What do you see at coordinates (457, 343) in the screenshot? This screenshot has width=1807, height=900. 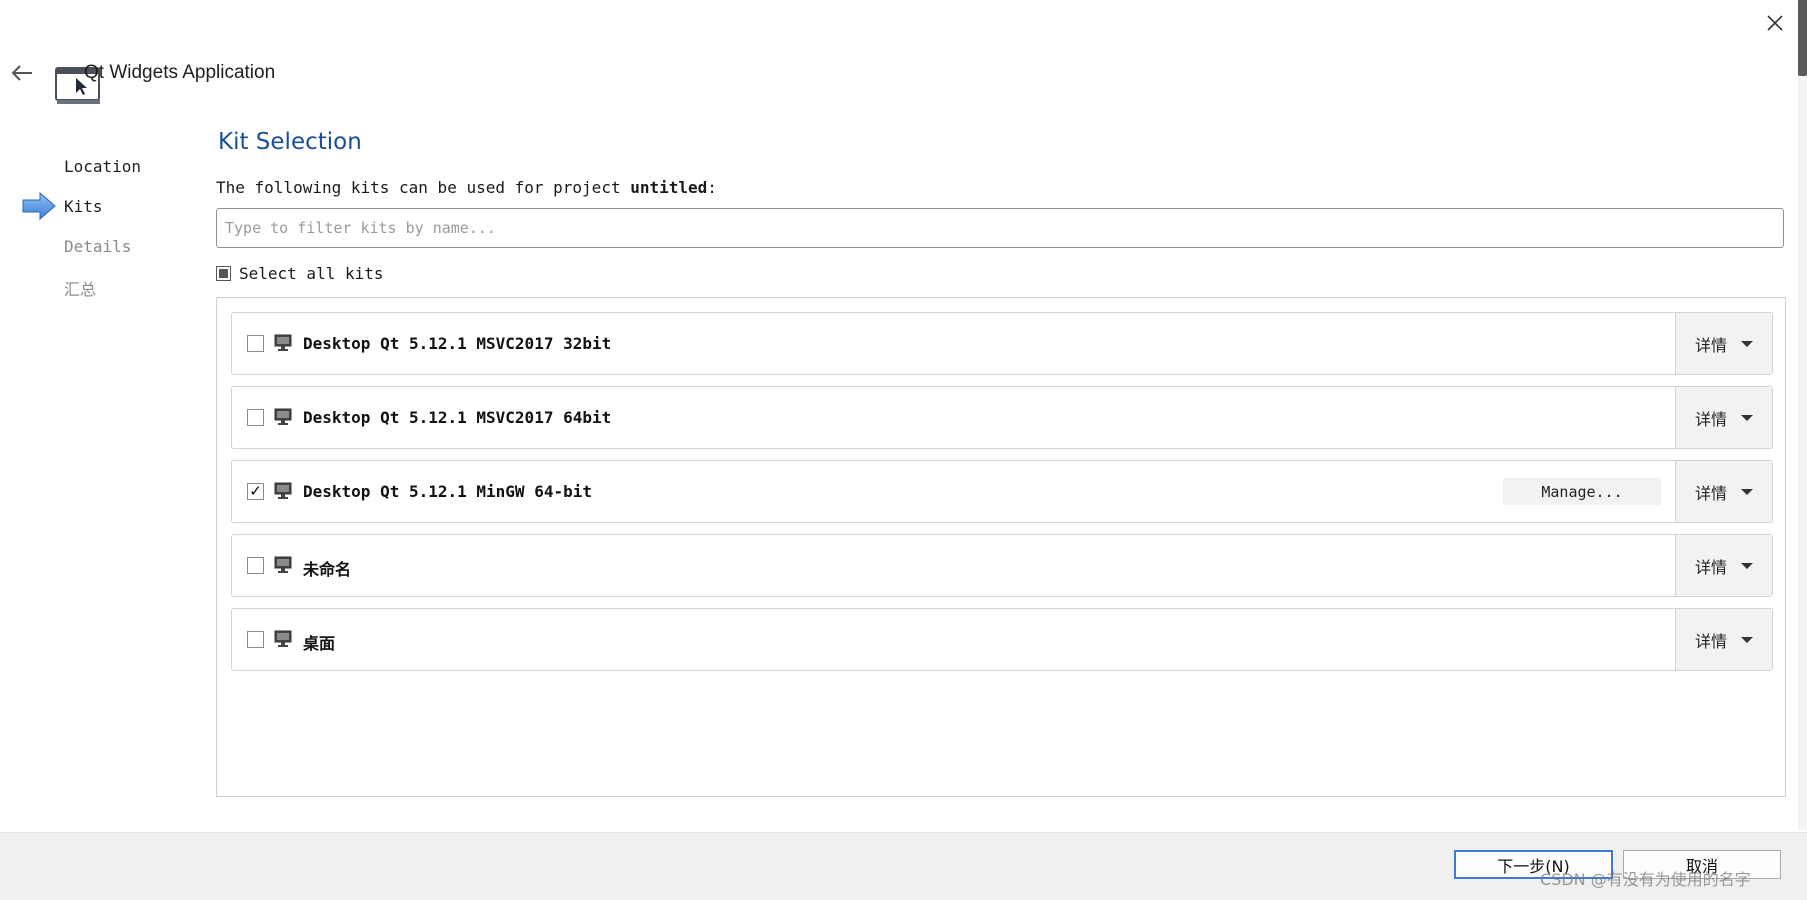 I see `kit-name: Desktop Qt 5.12.1 MSVC2017 32bit` at bounding box center [457, 343].